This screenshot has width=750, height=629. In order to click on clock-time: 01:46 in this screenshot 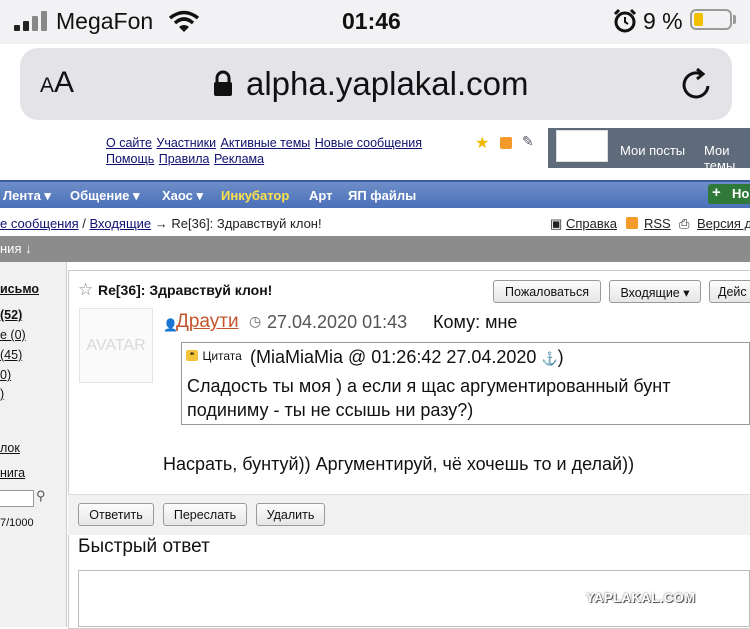, I will do `click(371, 21)`.